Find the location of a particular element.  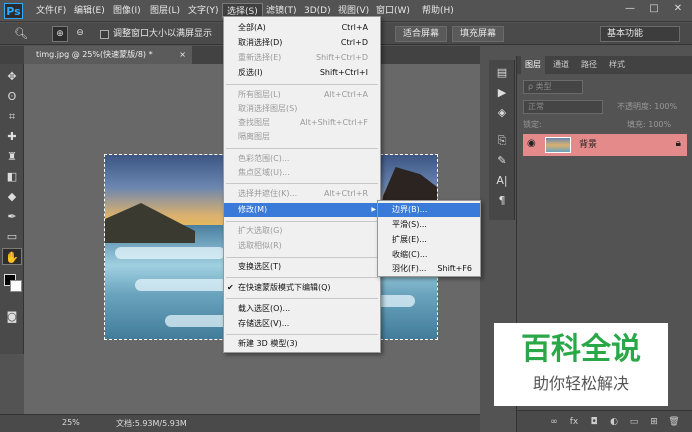

visibility-eye-icon: ◉ is located at coordinates (531, 143).